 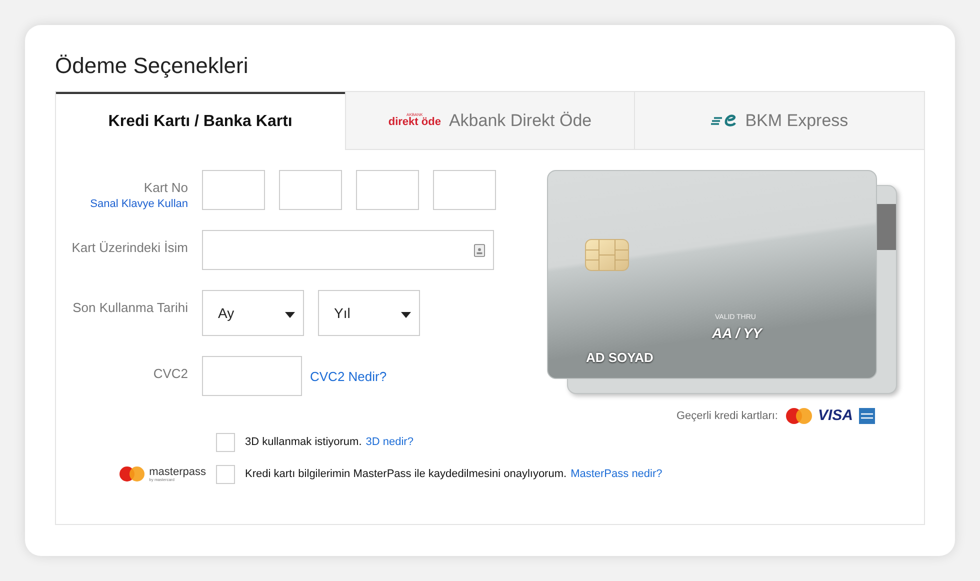 What do you see at coordinates (130, 307) in the screenshot?
I see `expiry-date-label: Son Kullanma Tarihi` at bounding box center [130, 307].